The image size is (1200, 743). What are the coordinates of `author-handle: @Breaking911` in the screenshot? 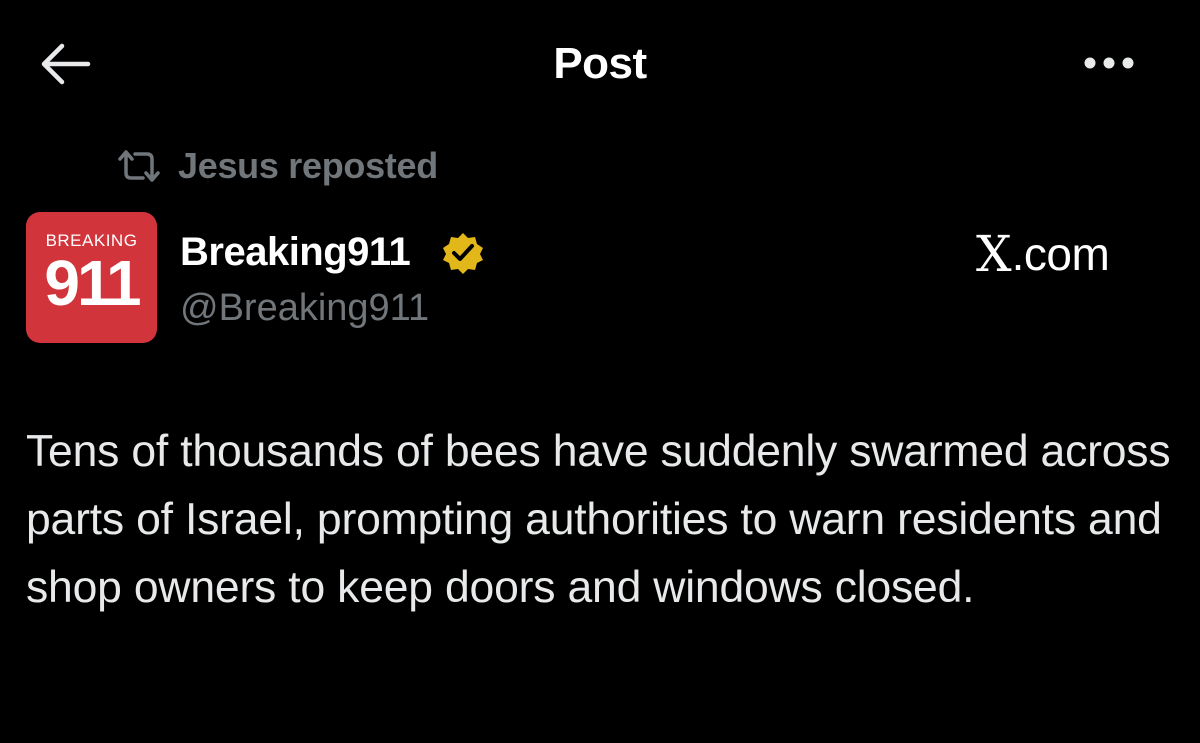 It's located at (304, 308).